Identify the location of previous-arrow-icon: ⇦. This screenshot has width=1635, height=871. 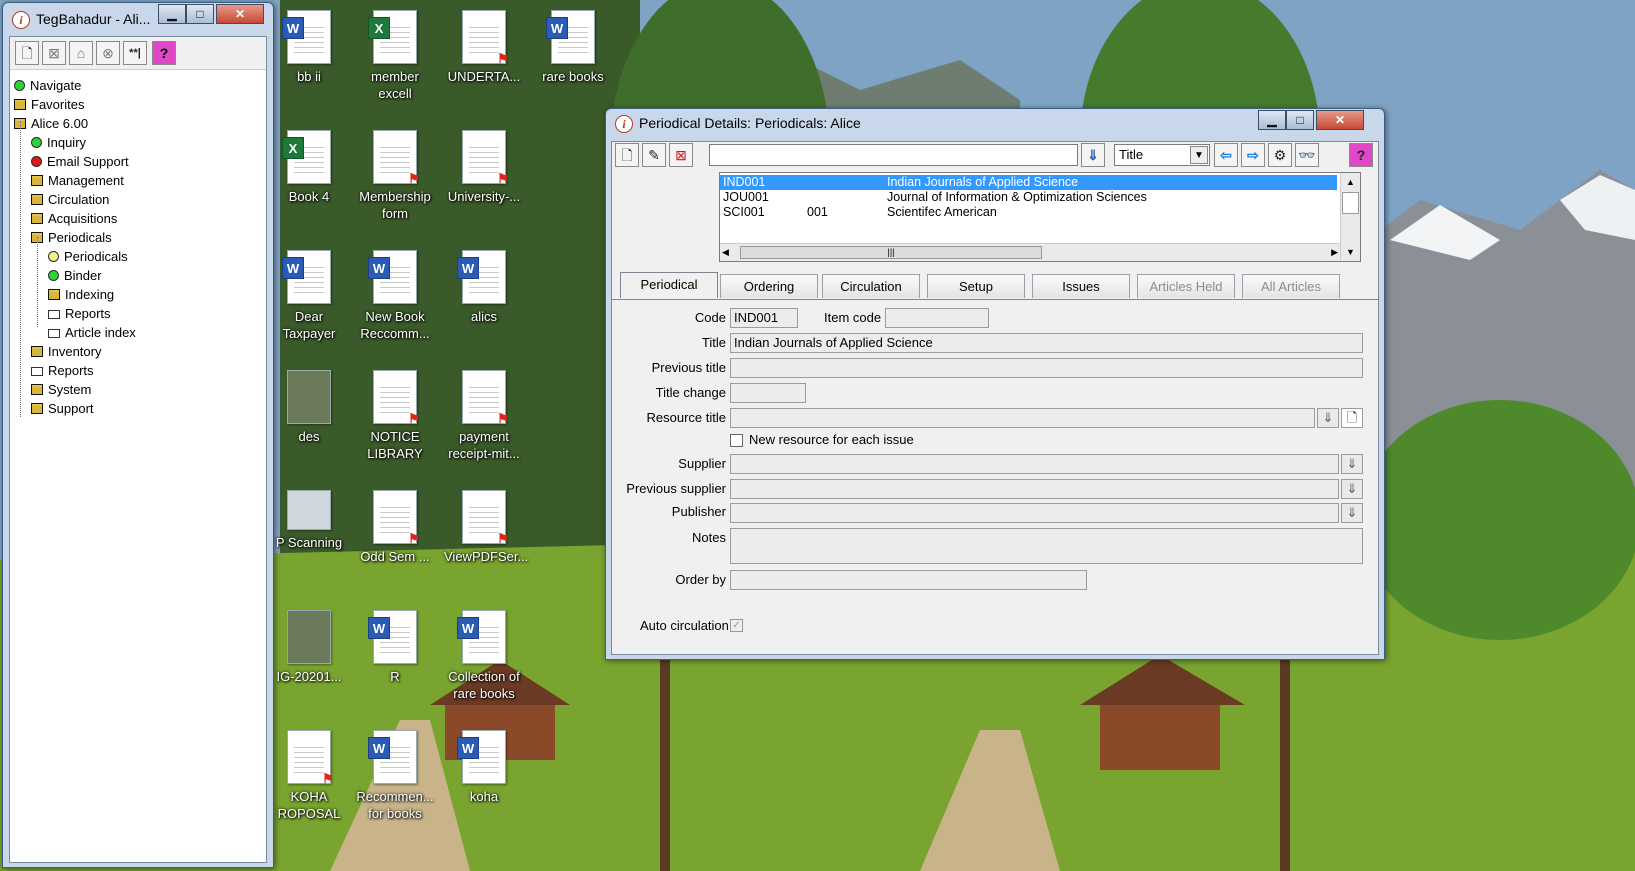
(1226, 155).